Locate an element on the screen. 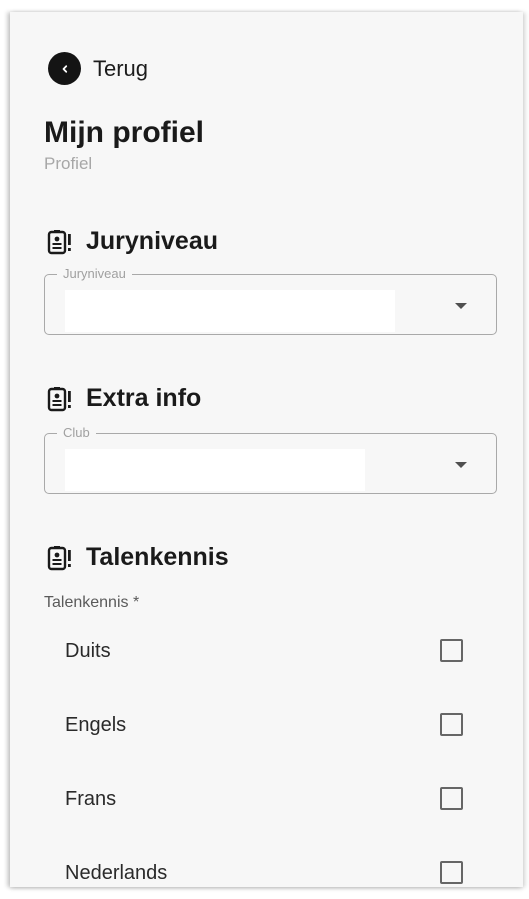 The height and width of the screenshot is (899, 529). section-header-extra-info: Extra info is located at coordinates (123, 398).